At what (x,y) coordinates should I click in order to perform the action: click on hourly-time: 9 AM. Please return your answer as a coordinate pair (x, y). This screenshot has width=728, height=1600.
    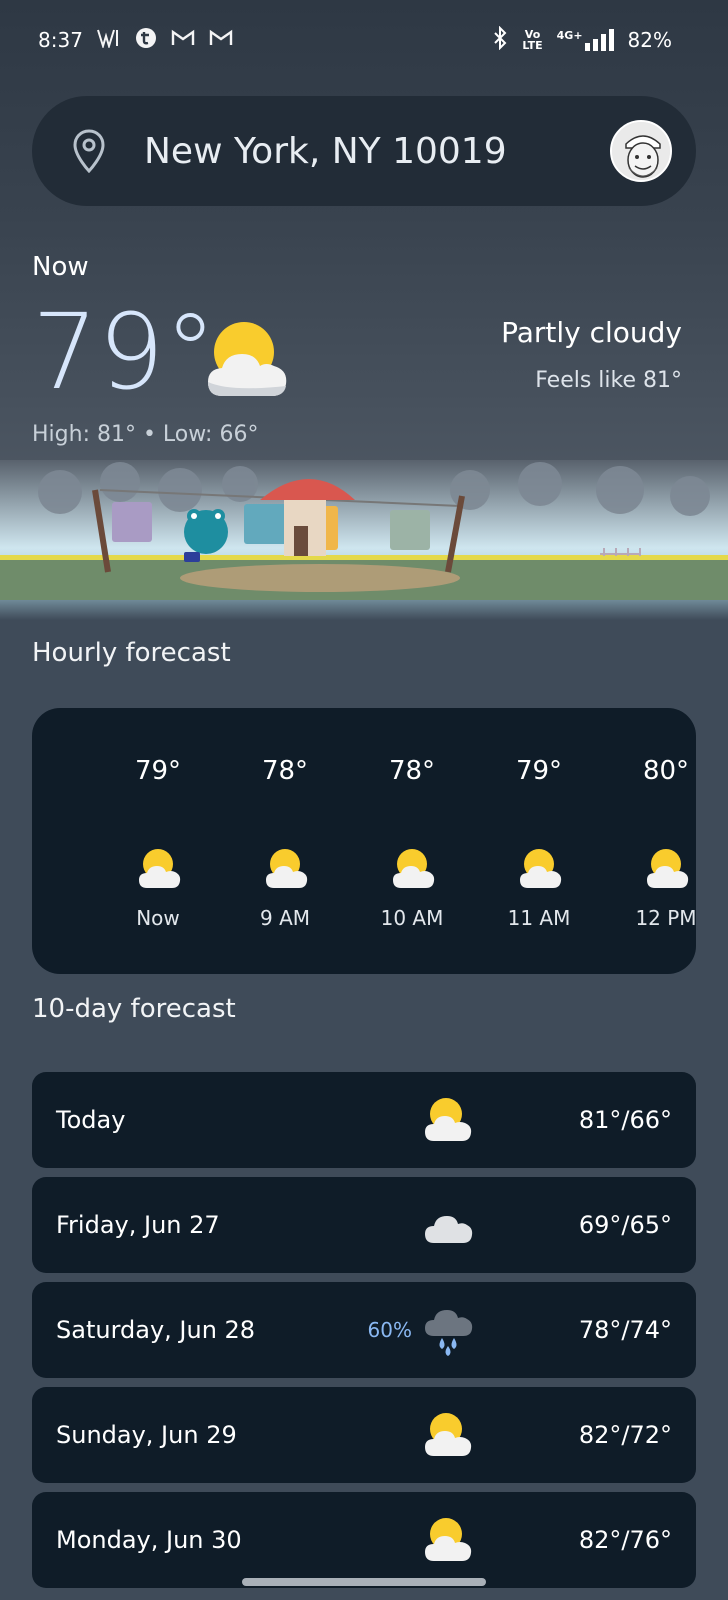
    Looking at the image, I should click on (285, 918).